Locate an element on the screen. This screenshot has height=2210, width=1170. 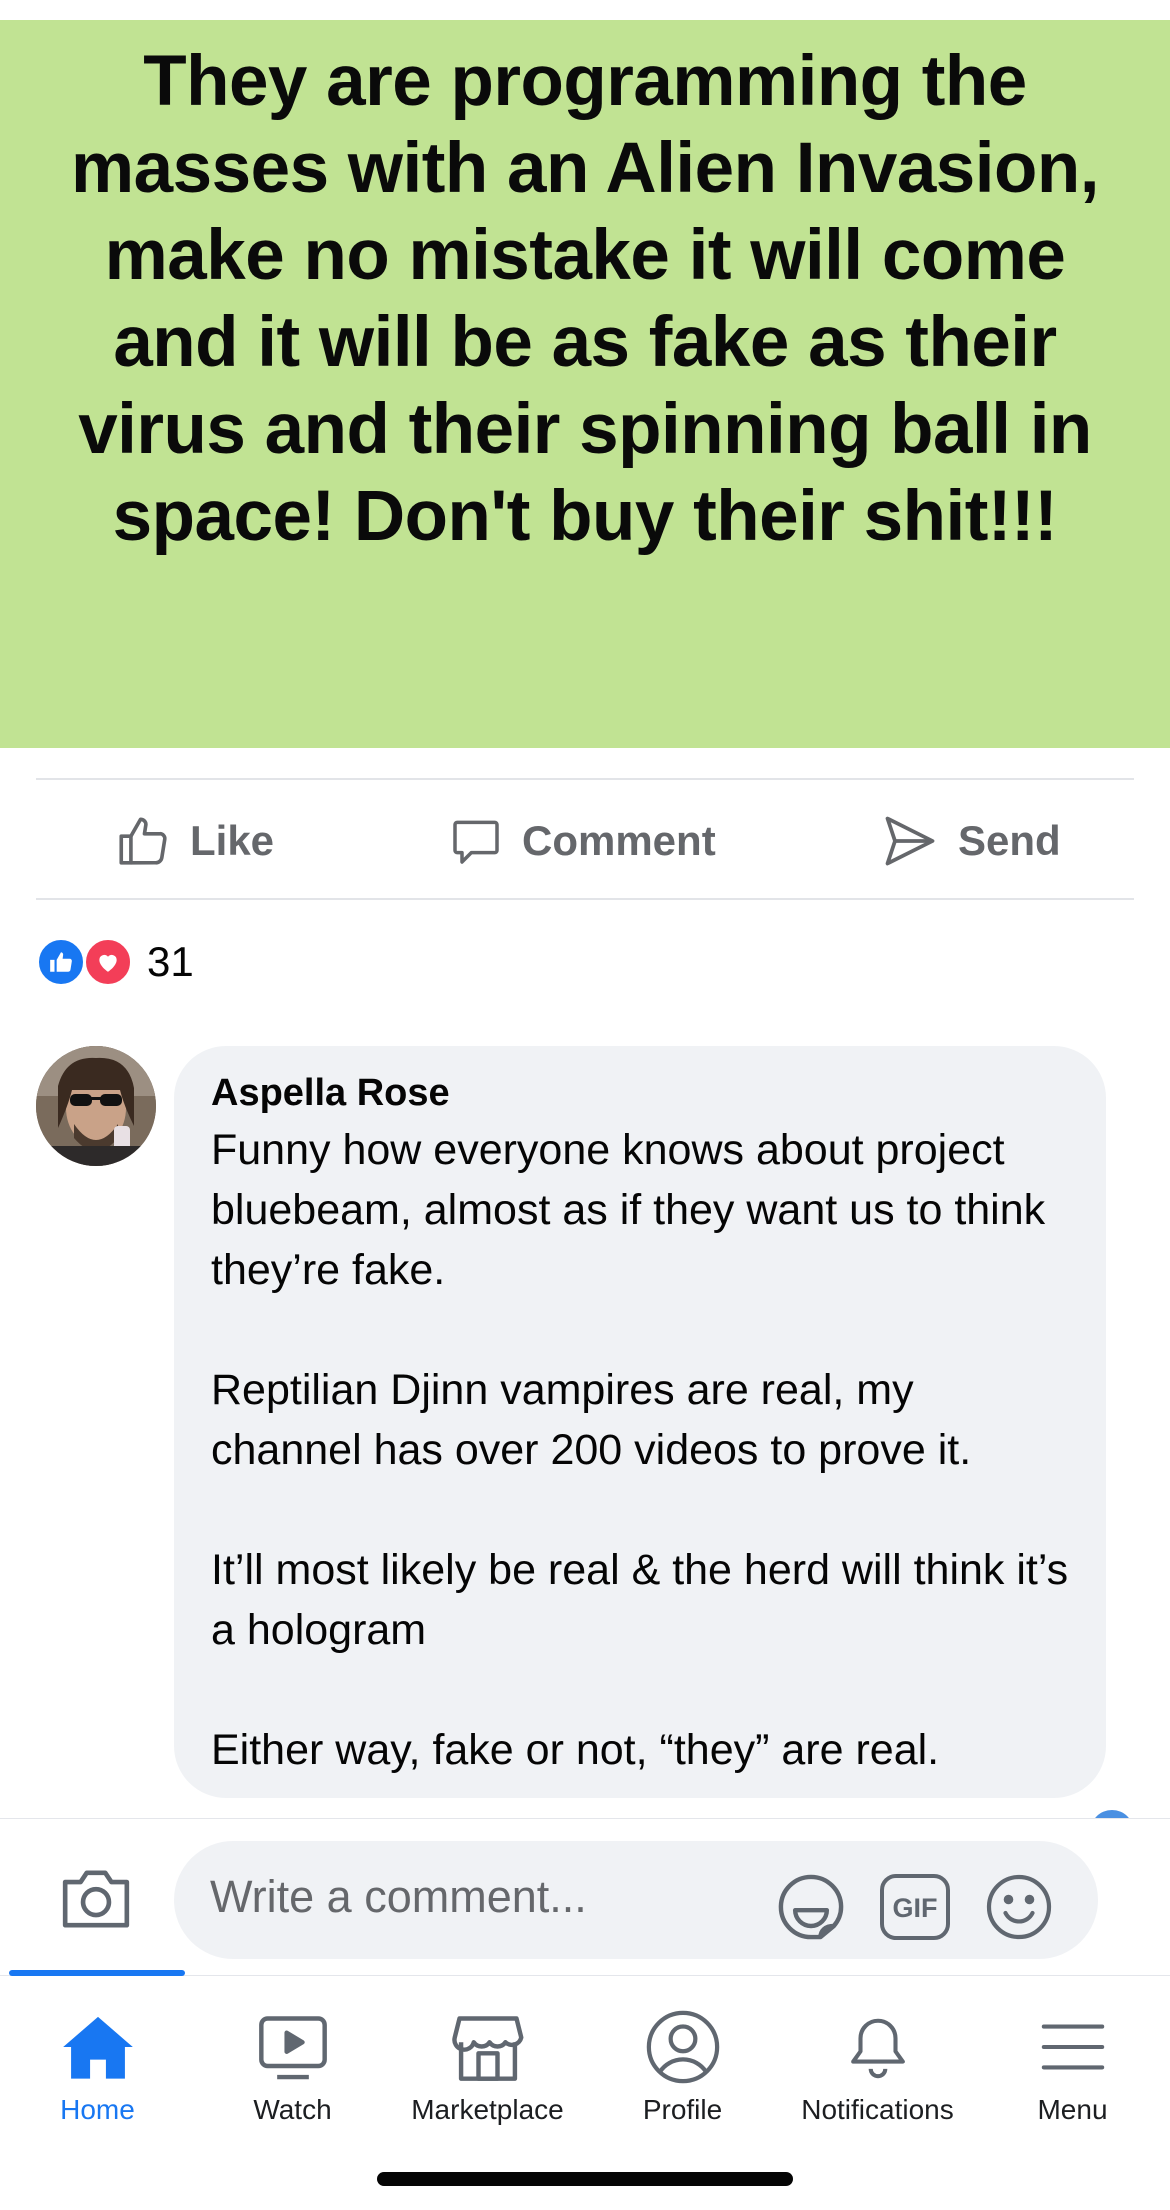
comment-label: Comment is located at coordinates (619, 840).